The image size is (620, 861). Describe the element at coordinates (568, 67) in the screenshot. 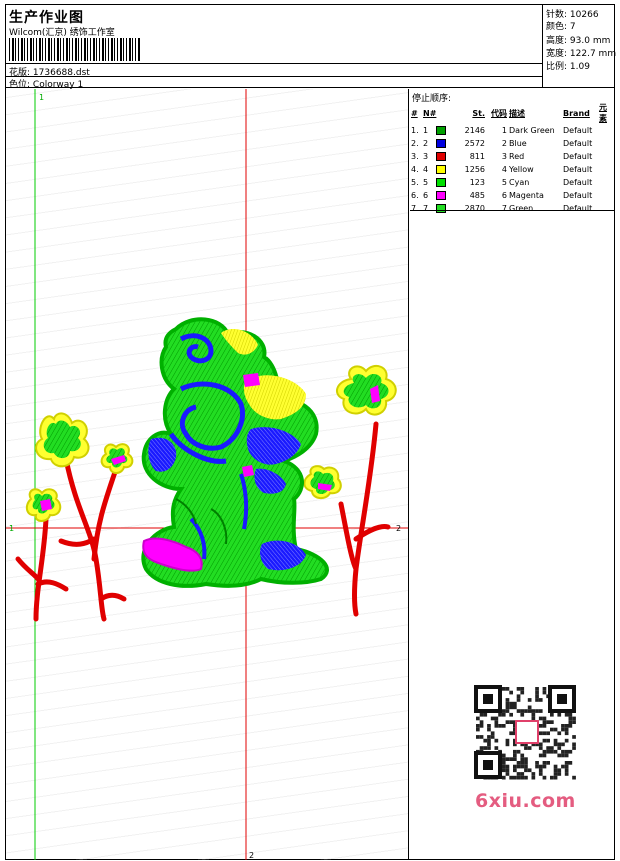

I see `stat-scale: 比例: 1.09` at that location.